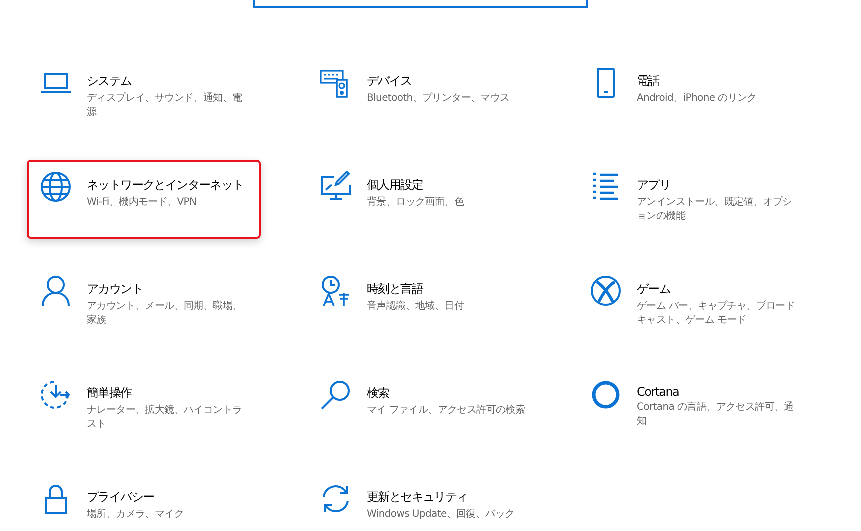  Describe the element at coordinates (166, 185) in the screenshot. I see `category-title: ネットワークとインターネット` at that location.